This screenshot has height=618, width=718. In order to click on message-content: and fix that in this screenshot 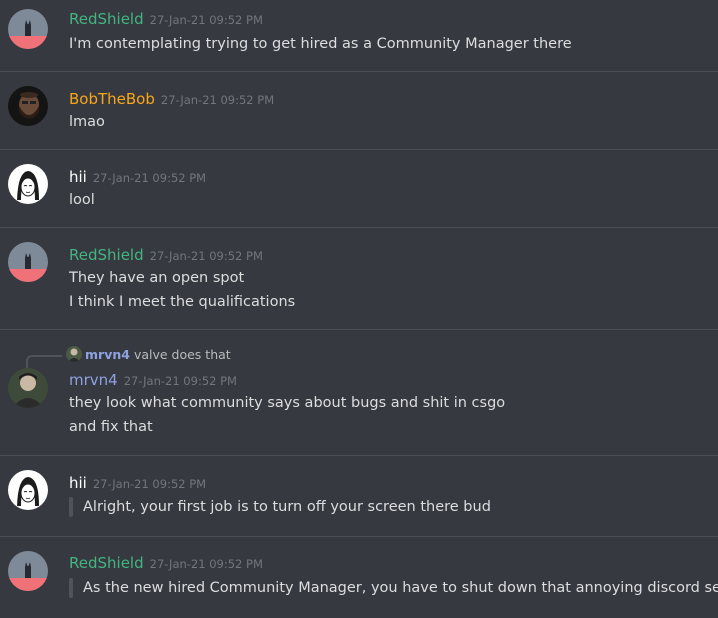, I will do `click(111, 427)`.